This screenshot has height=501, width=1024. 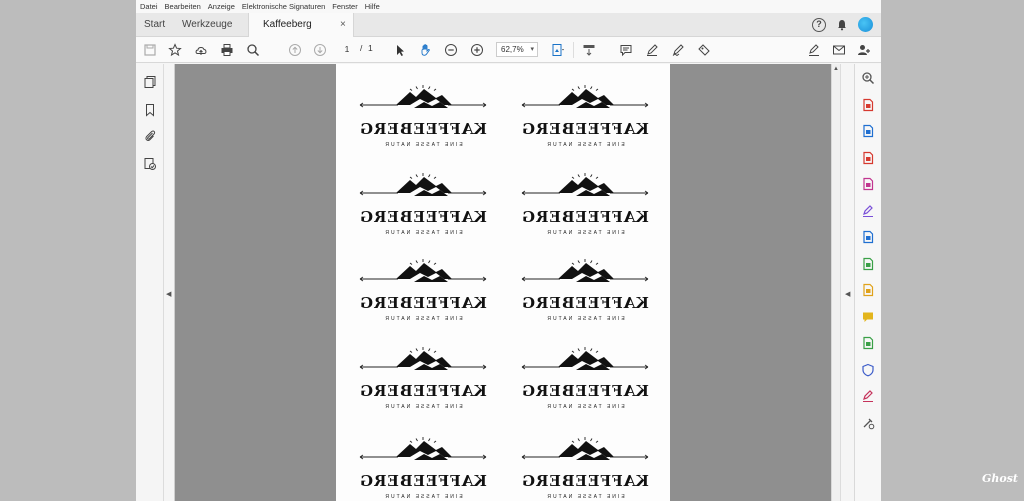 I want to click on close-tab-icon: ×, so click(x=343, y=25).